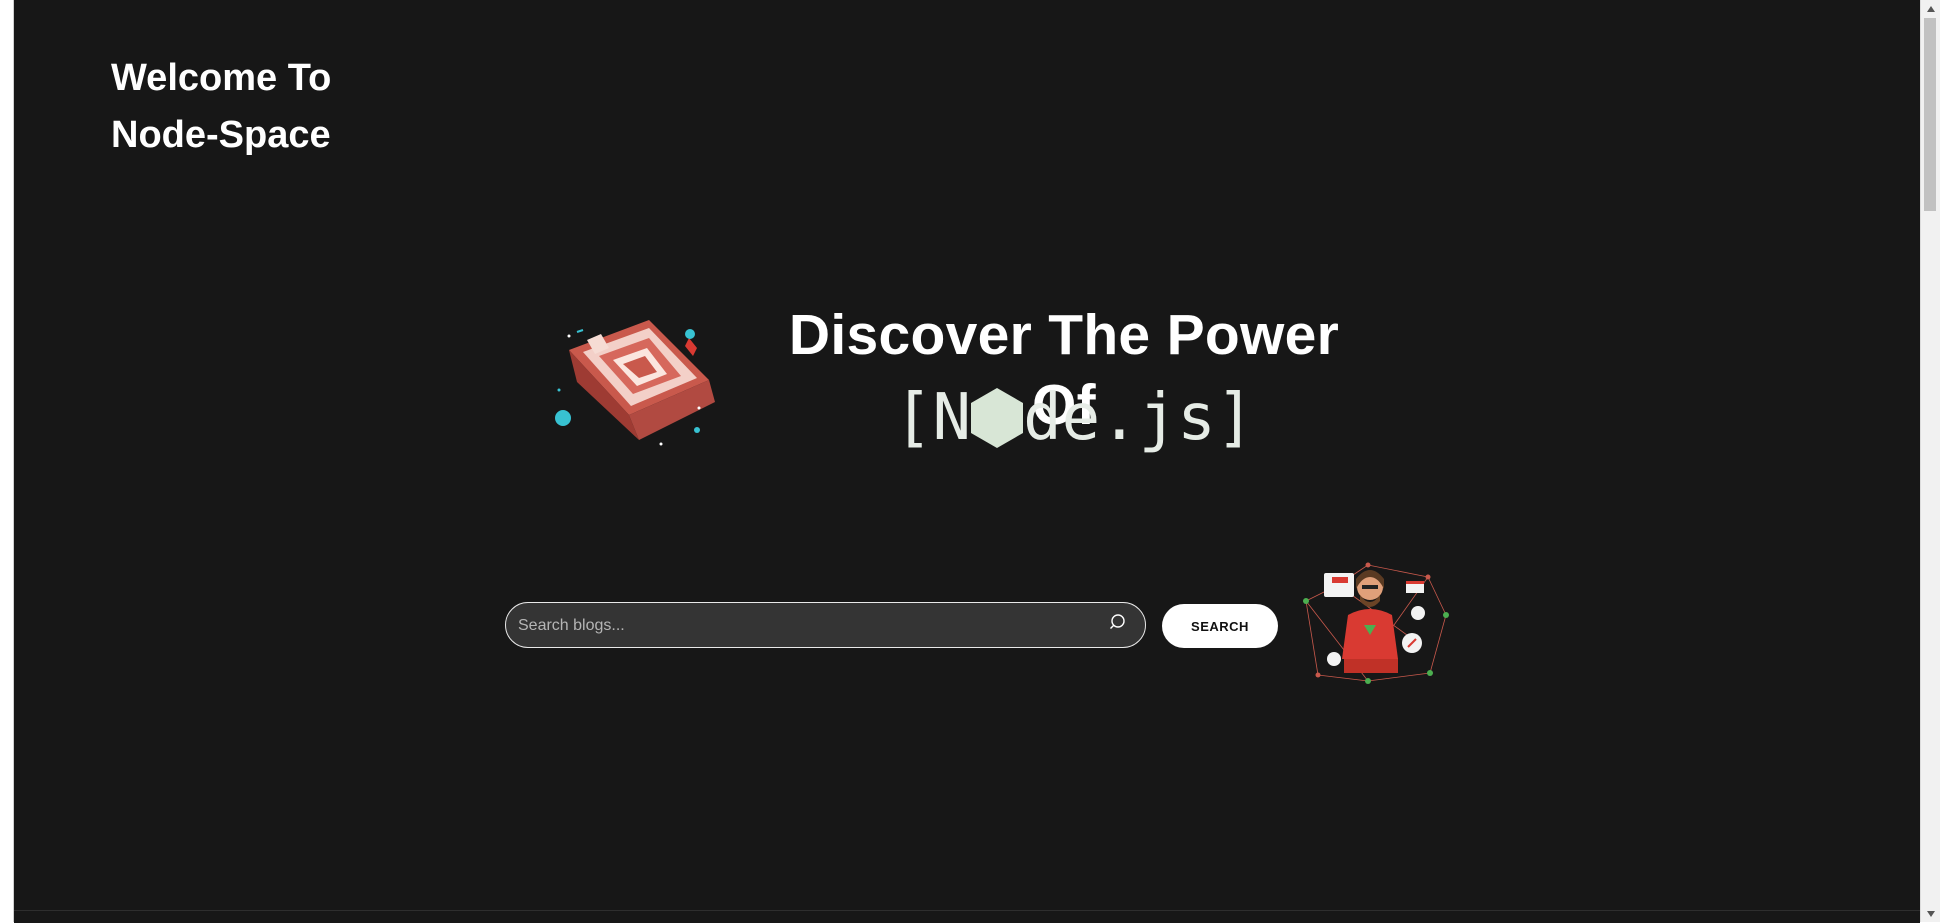 Image resolution: width=1940 pixels, height=923 pixels. What do you see at coordinates (1376, 623) in the screenshot?
I see `developer-illustration` at bounding box center [1376, 623].